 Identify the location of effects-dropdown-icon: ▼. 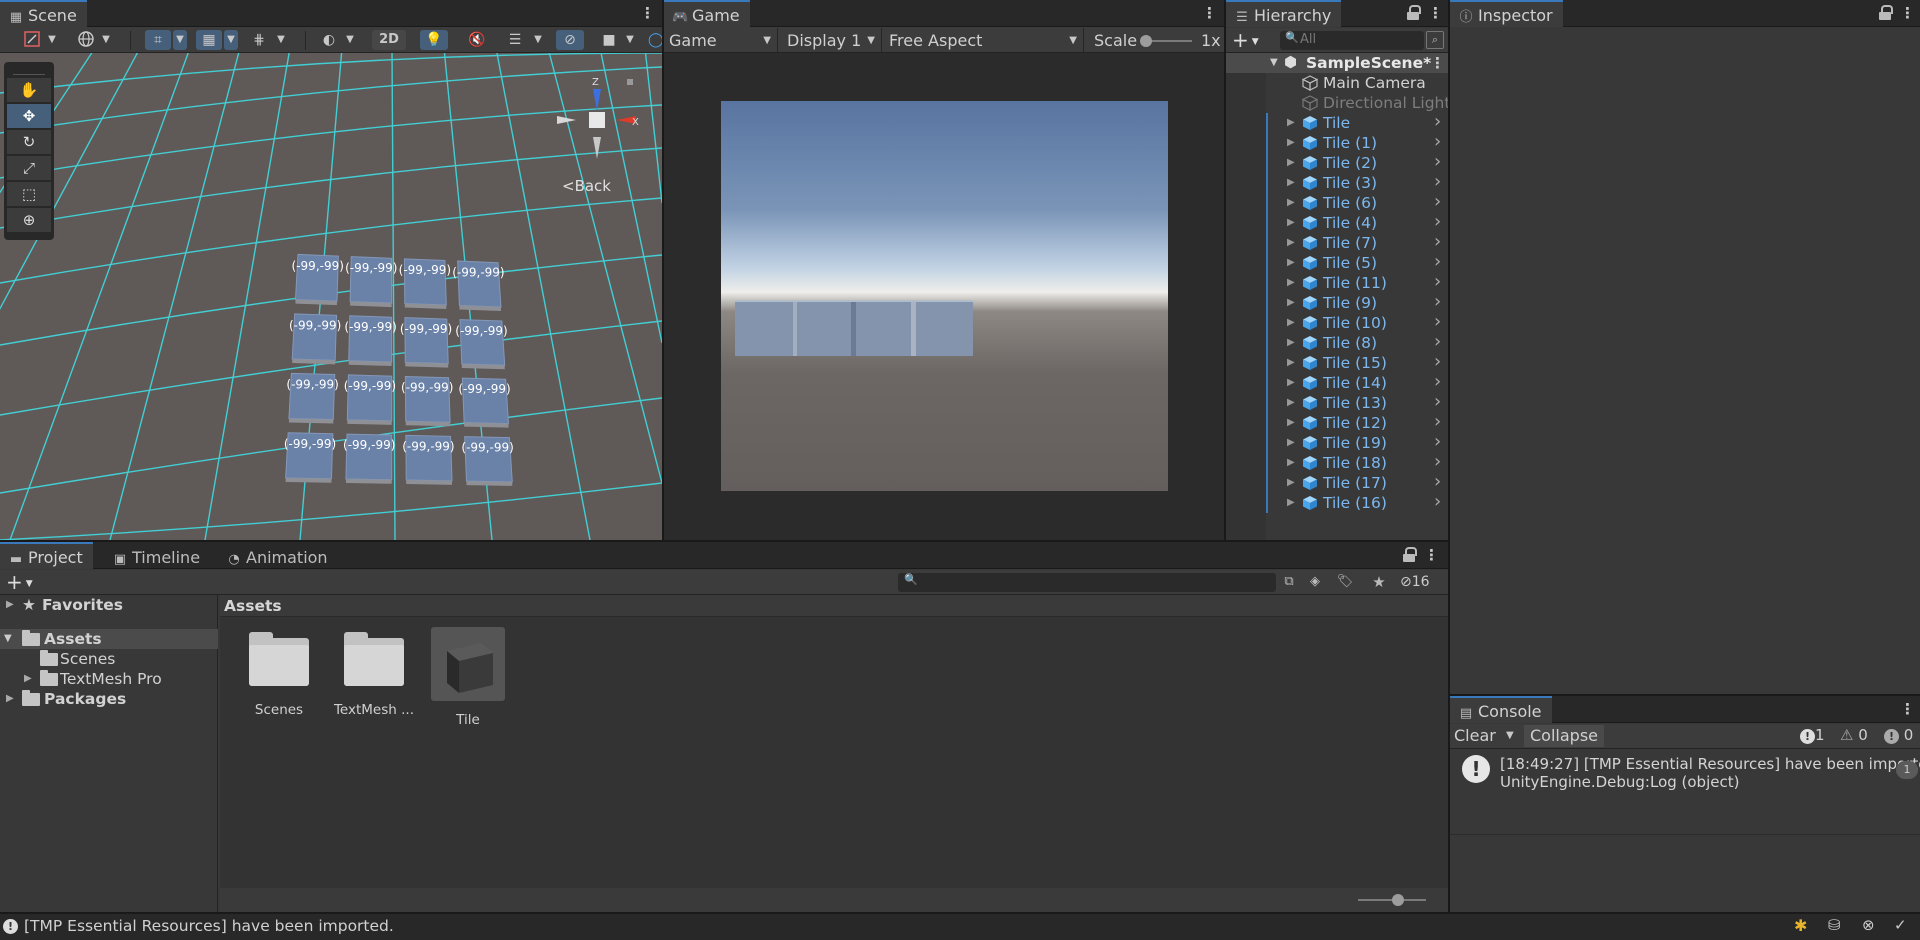
(538, 40).